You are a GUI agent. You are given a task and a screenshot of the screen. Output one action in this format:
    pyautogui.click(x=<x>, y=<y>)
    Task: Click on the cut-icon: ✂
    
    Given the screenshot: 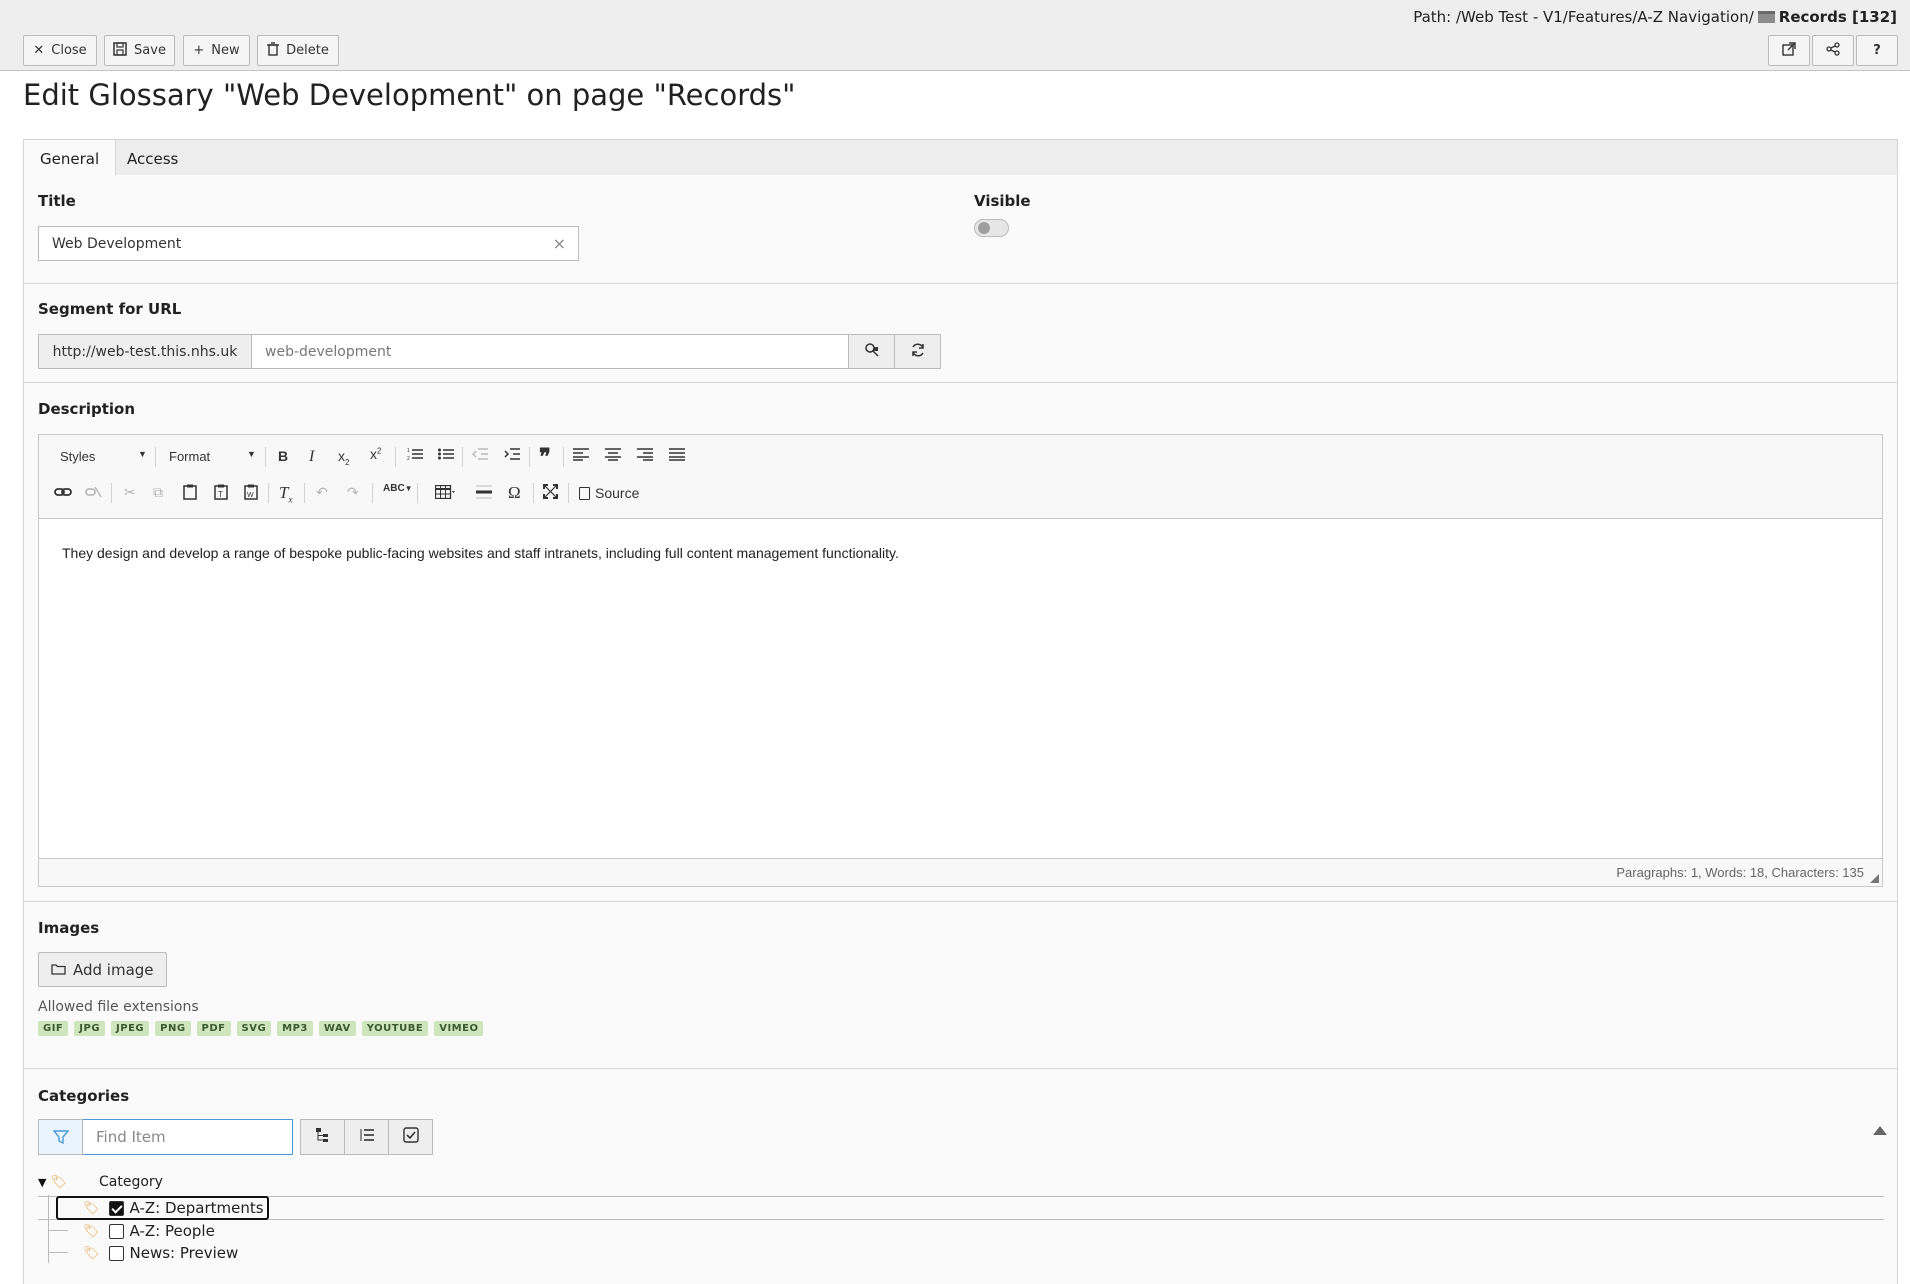 What is the action you would take?
    pyautogui.click(x=130, y=492)
    